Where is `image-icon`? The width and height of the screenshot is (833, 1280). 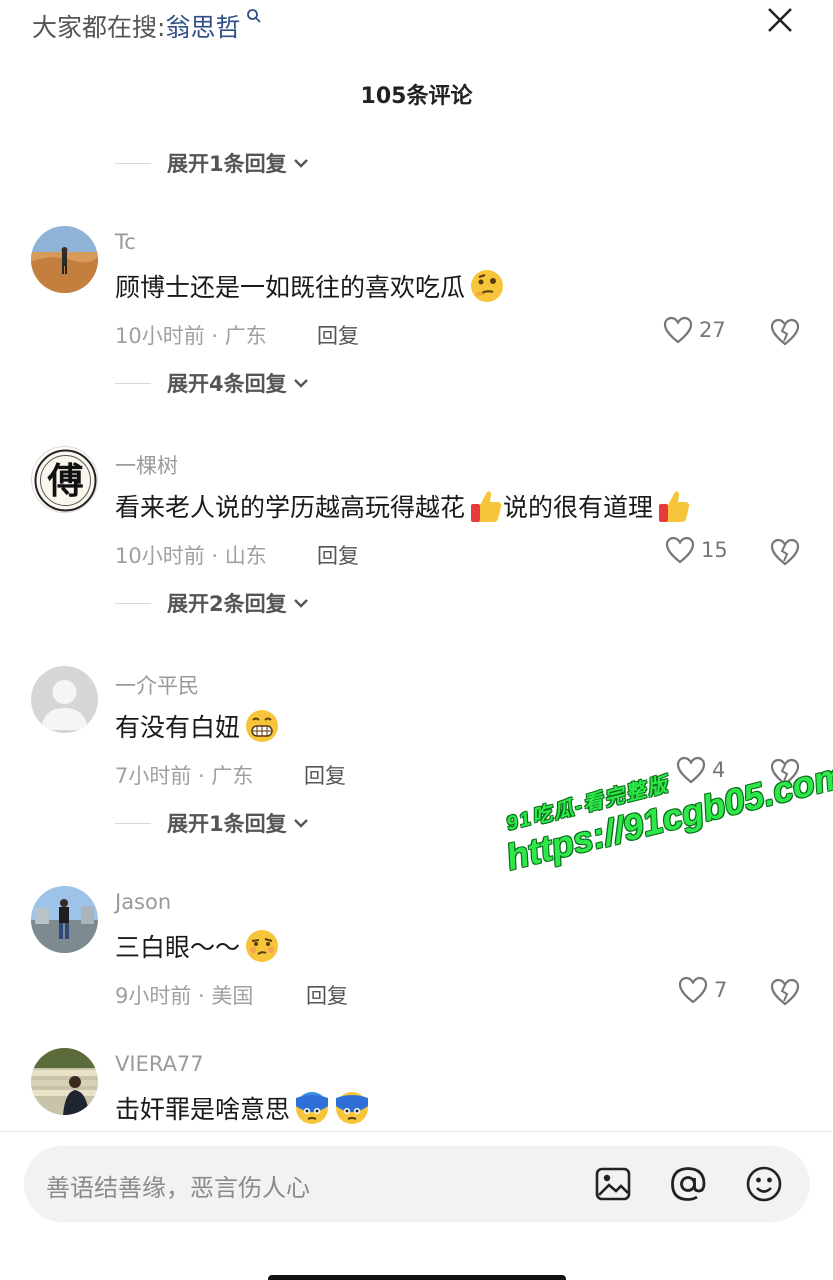
image-icon is located at coordinates (613, 1184).